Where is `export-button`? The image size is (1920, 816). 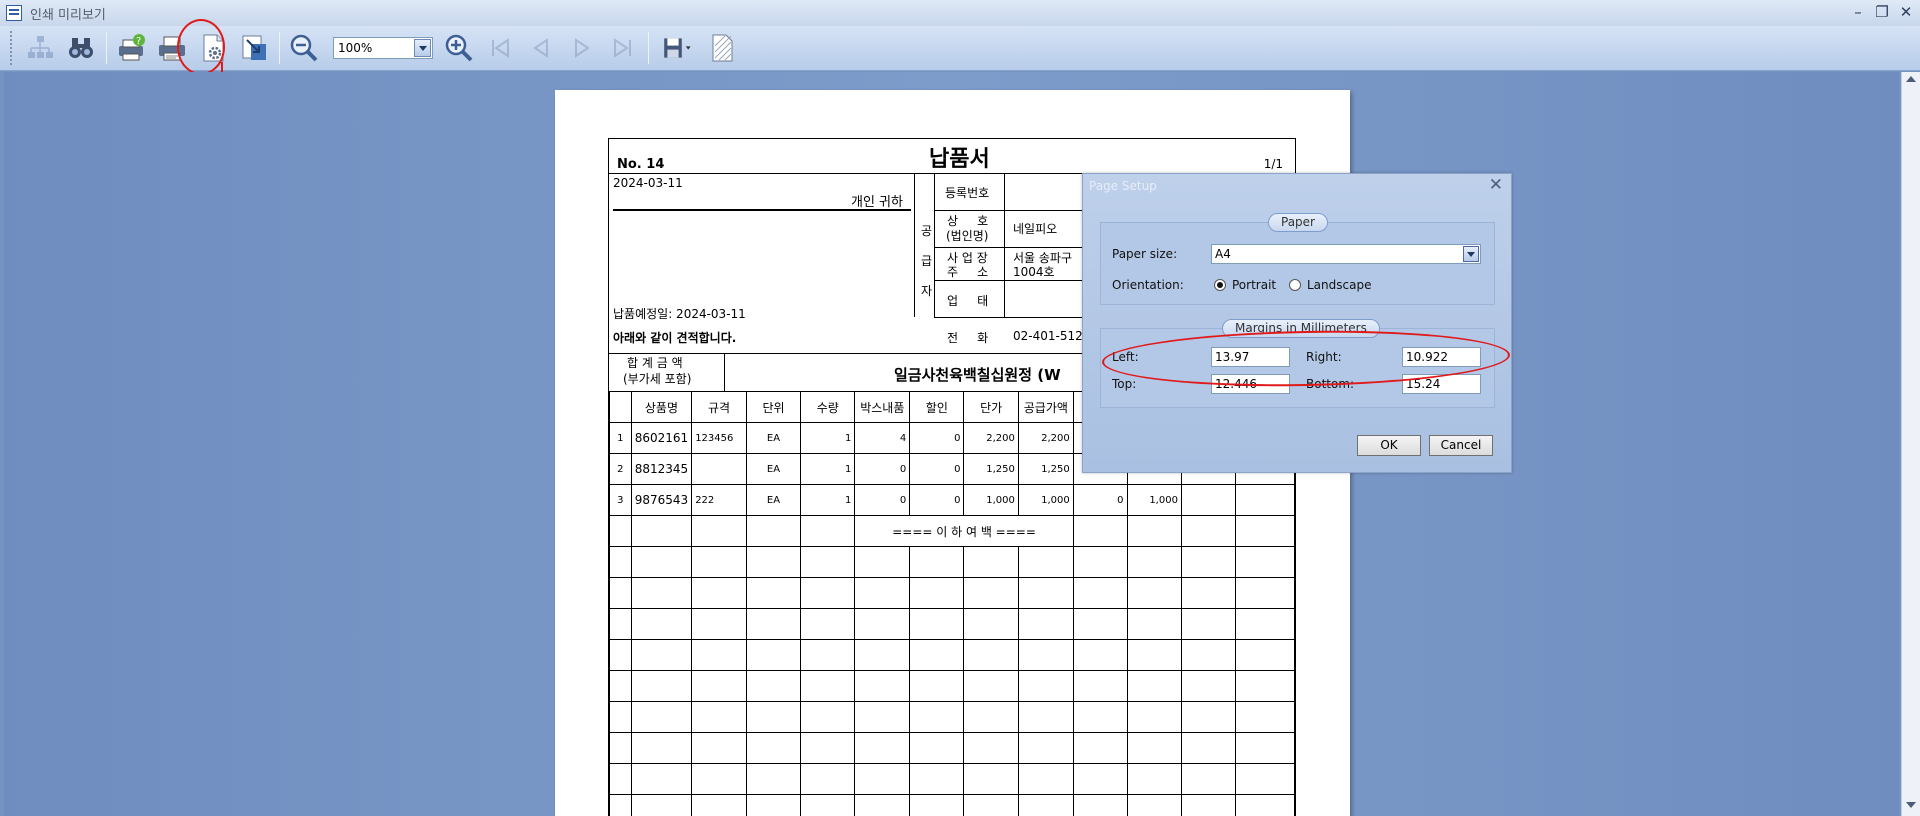
export-button is located at coordinates (677, 48).